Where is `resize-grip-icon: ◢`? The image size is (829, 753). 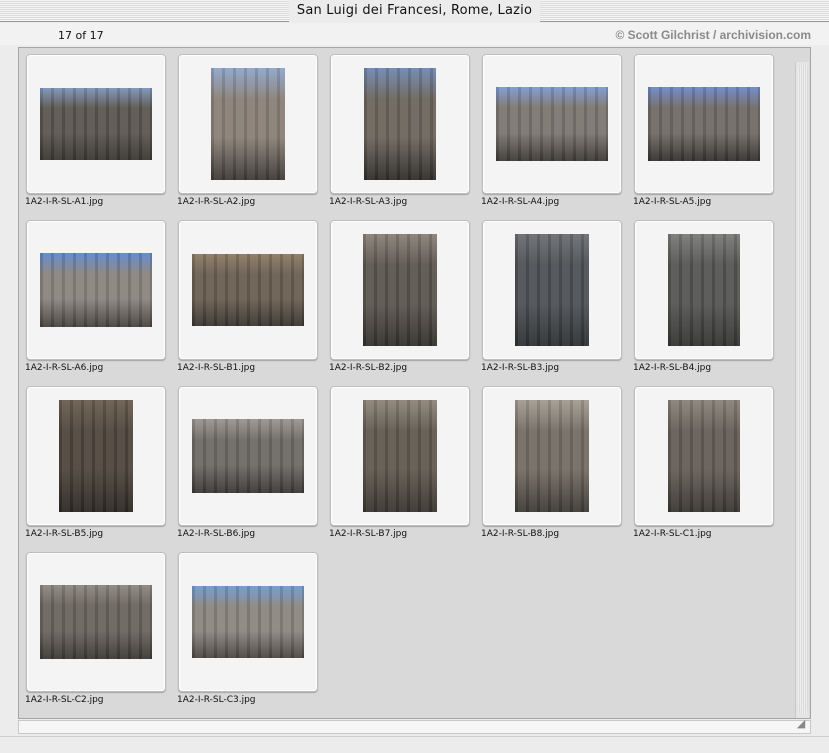
resize-grip-icon: ◢ is located at coordinates (801, 724).